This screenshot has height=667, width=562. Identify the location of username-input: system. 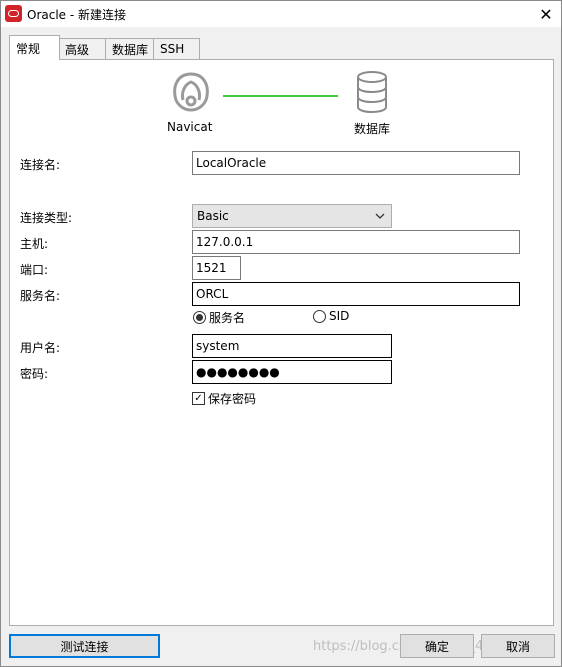
(292, 346).